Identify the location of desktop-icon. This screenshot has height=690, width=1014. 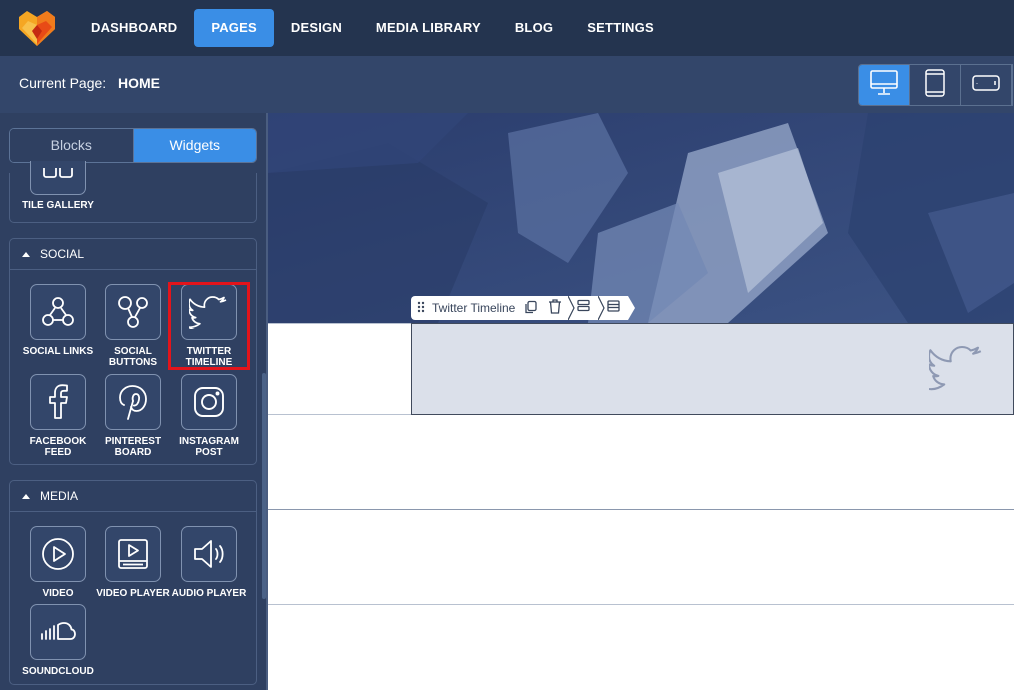
(884, 85).